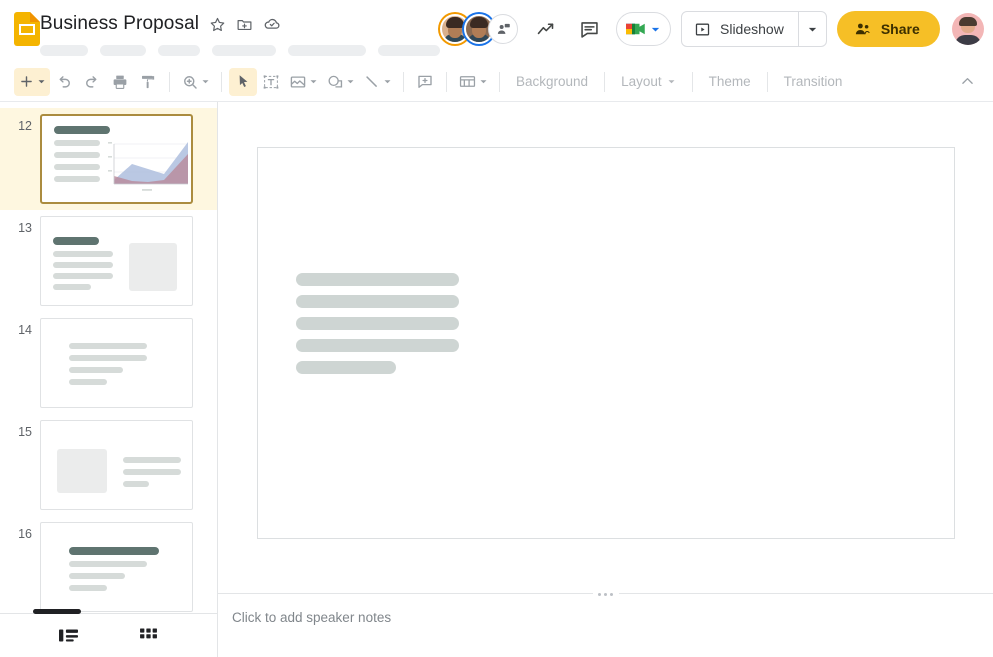 This screenshot has height=657, width=993. What do you see at coordinates (641, 81) in the screenshot?
I see `layout-label: Layout` at bounding box center [641, 81].